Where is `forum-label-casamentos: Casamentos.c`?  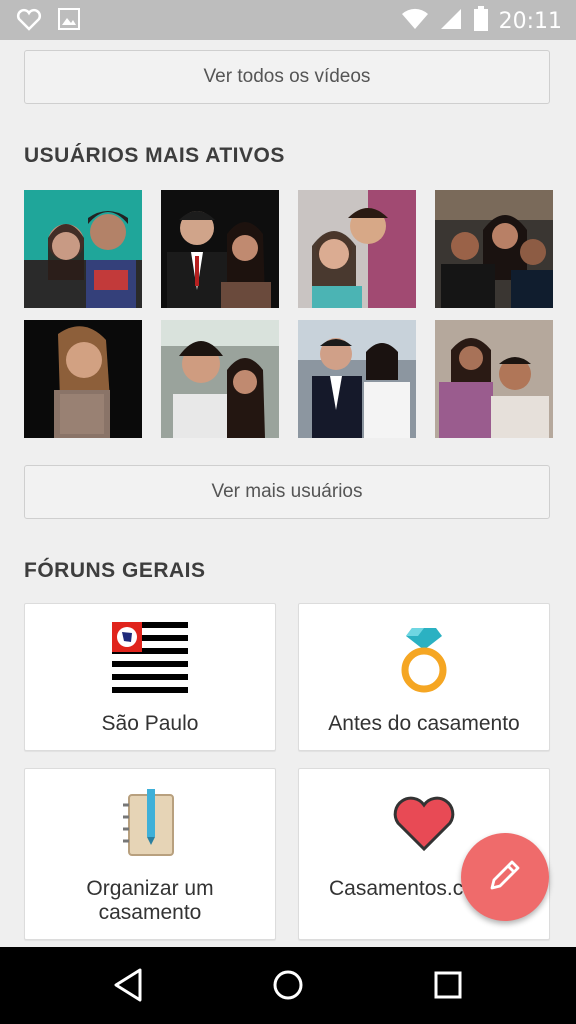
forum-label-casamentos: Casamentos.c is located at coordinates (396, 888).